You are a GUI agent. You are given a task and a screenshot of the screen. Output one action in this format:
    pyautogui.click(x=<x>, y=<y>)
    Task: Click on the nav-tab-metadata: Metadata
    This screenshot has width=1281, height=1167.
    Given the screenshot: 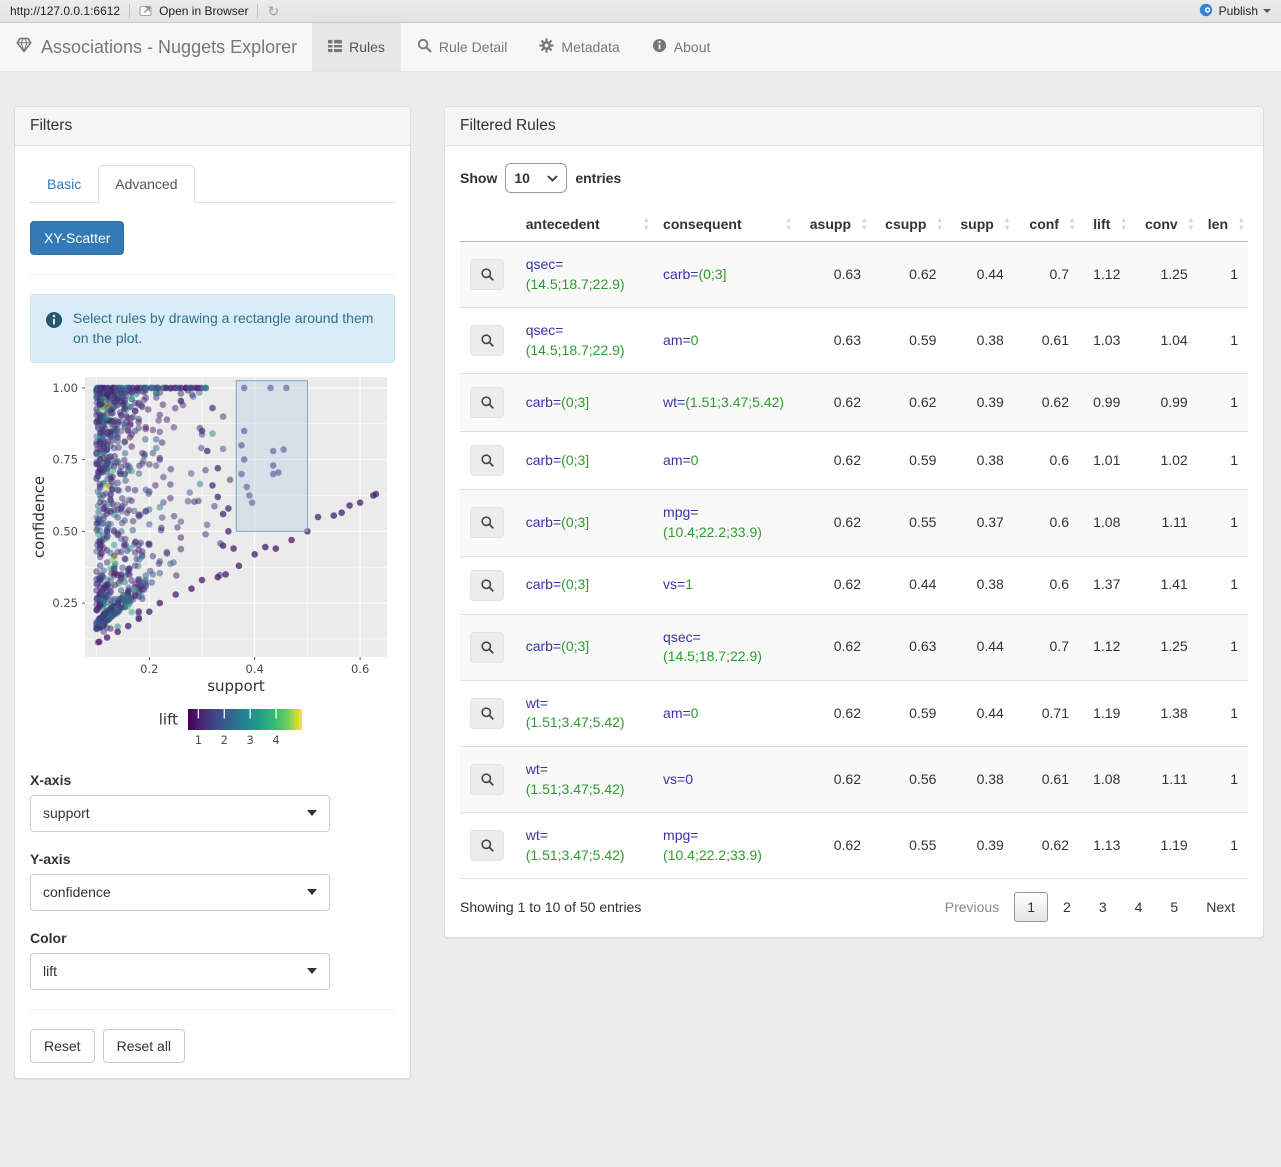 What is the action you would take?
    pyautogui.click(x=579, y=47)
    